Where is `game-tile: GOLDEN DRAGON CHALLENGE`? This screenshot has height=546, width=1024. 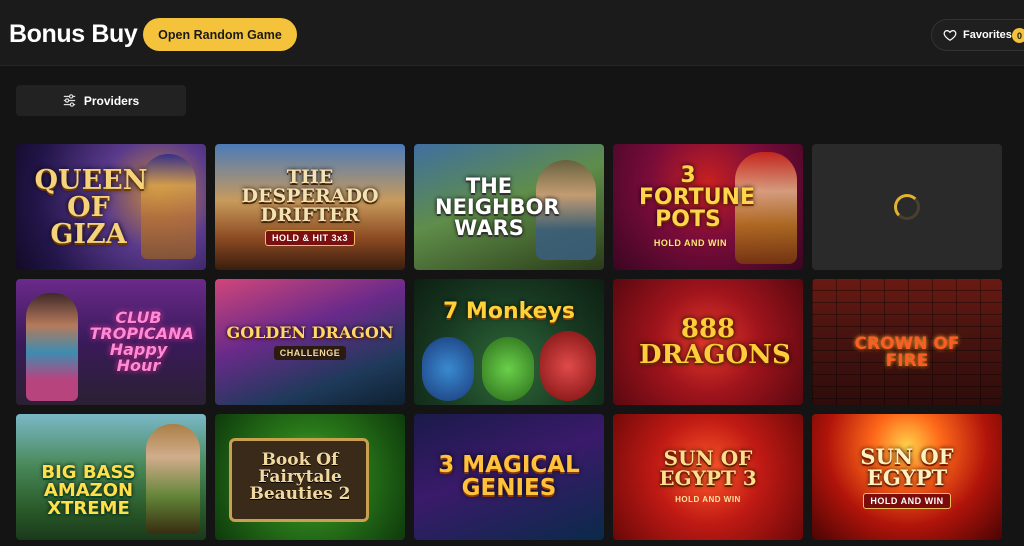
game-tile: GOLDEN DRAGON CHALLENGE is located at coordinates (310, 342).